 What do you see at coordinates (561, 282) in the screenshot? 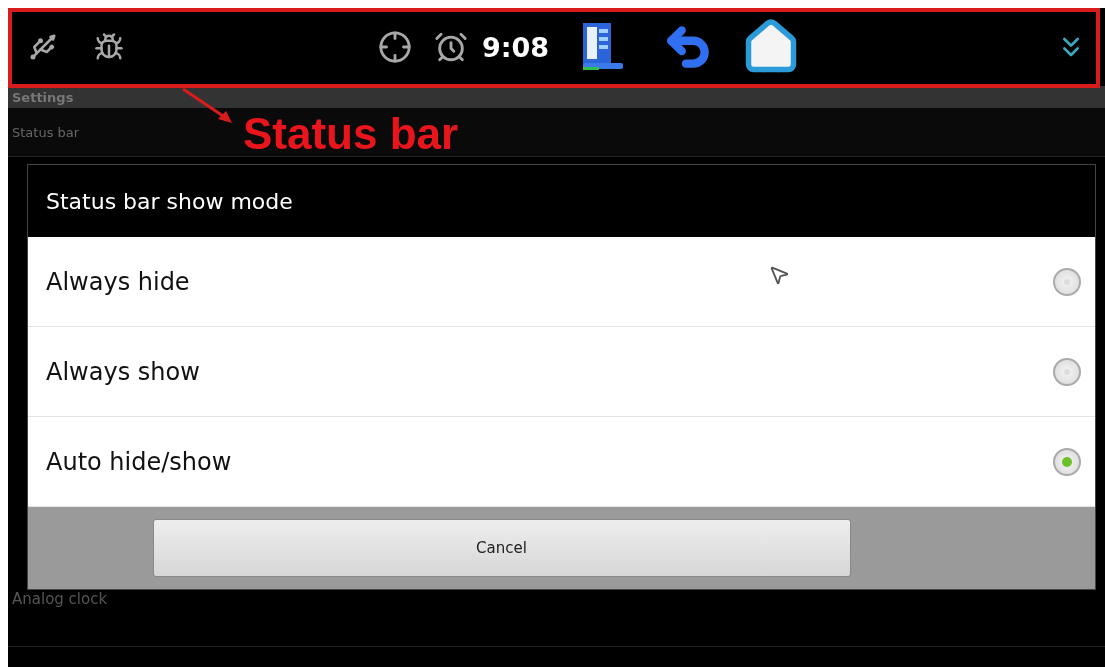
I see `option-row: Always hide` at bounding box center [561, 282].